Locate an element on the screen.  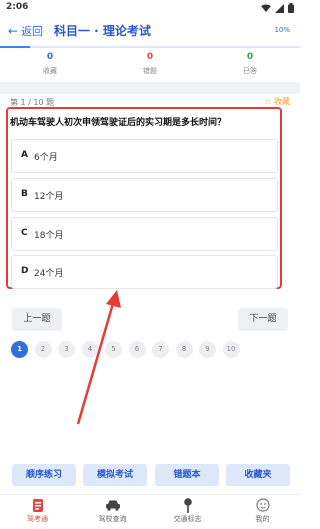
favorites-button: 收藏夹 is located at coordinates (258, 475).